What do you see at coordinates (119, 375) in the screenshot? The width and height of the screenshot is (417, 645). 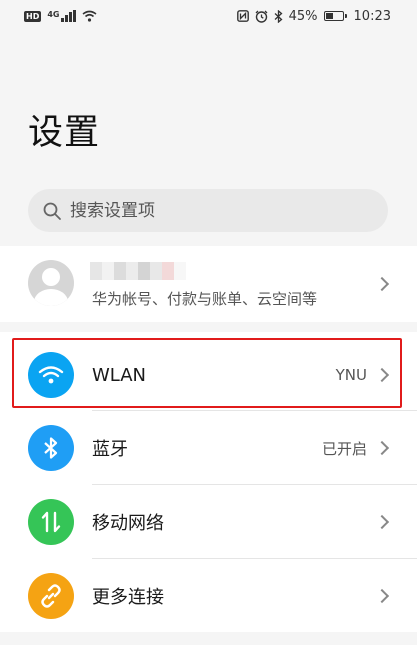 I see `settings-item-label: WLAN` at bounding box center [119, 375].